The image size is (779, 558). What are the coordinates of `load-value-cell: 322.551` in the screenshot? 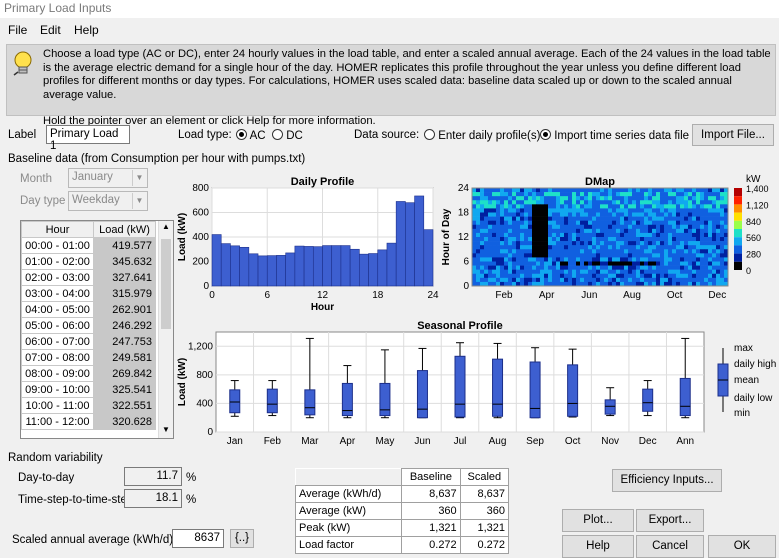 It's located at (124, 405).